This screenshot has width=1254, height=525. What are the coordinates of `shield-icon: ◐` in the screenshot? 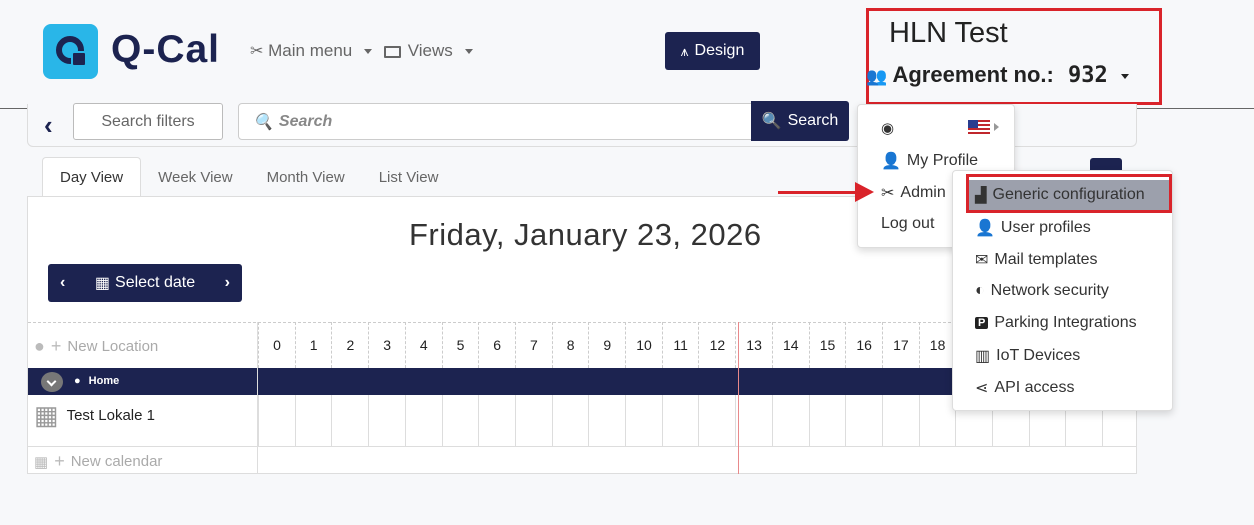 It's located at (980, 290).